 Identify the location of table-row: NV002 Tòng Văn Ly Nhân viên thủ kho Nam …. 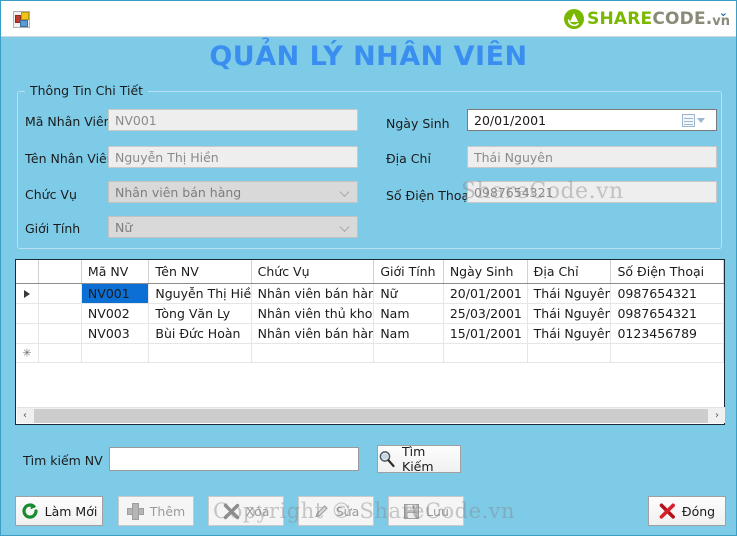
(370, 313).